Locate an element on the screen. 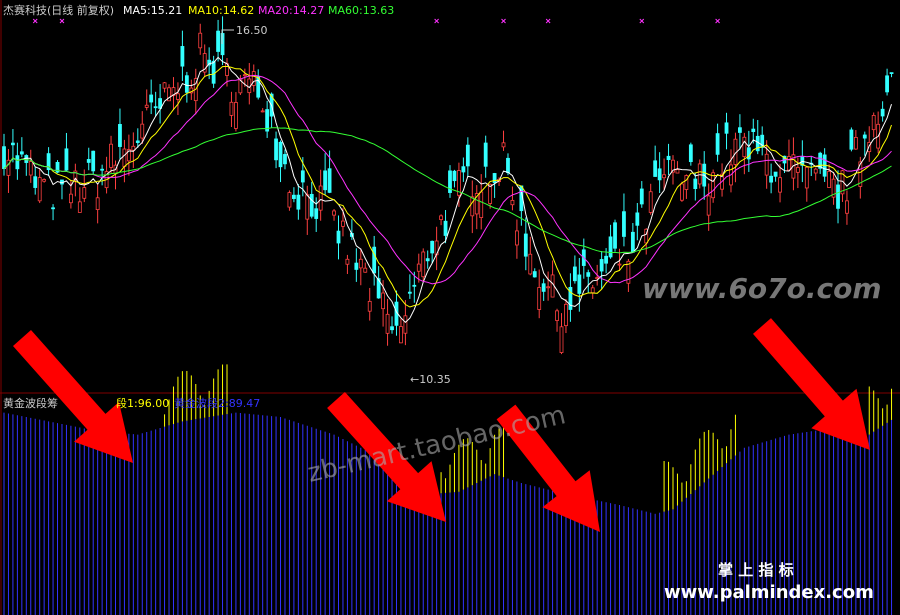 The image size is (900, 615). ma10-label: MA10:14.62 is located at coordinates (221, 10).